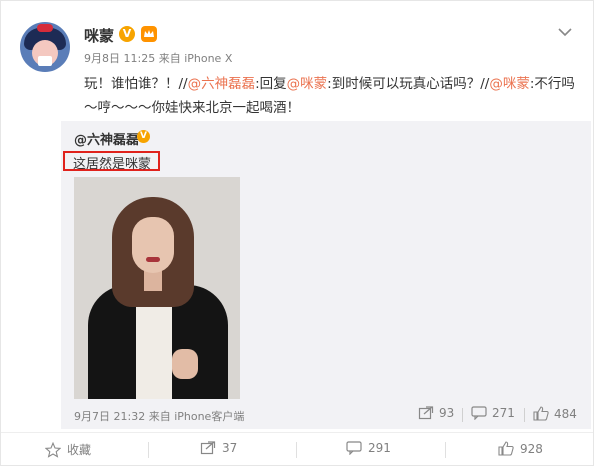 The image size is (596, 468). Describe the element at coordinates (408, 84) in the screenshot. I see `post-text-part: :到时候可以玩真心话吗？//` at that location.